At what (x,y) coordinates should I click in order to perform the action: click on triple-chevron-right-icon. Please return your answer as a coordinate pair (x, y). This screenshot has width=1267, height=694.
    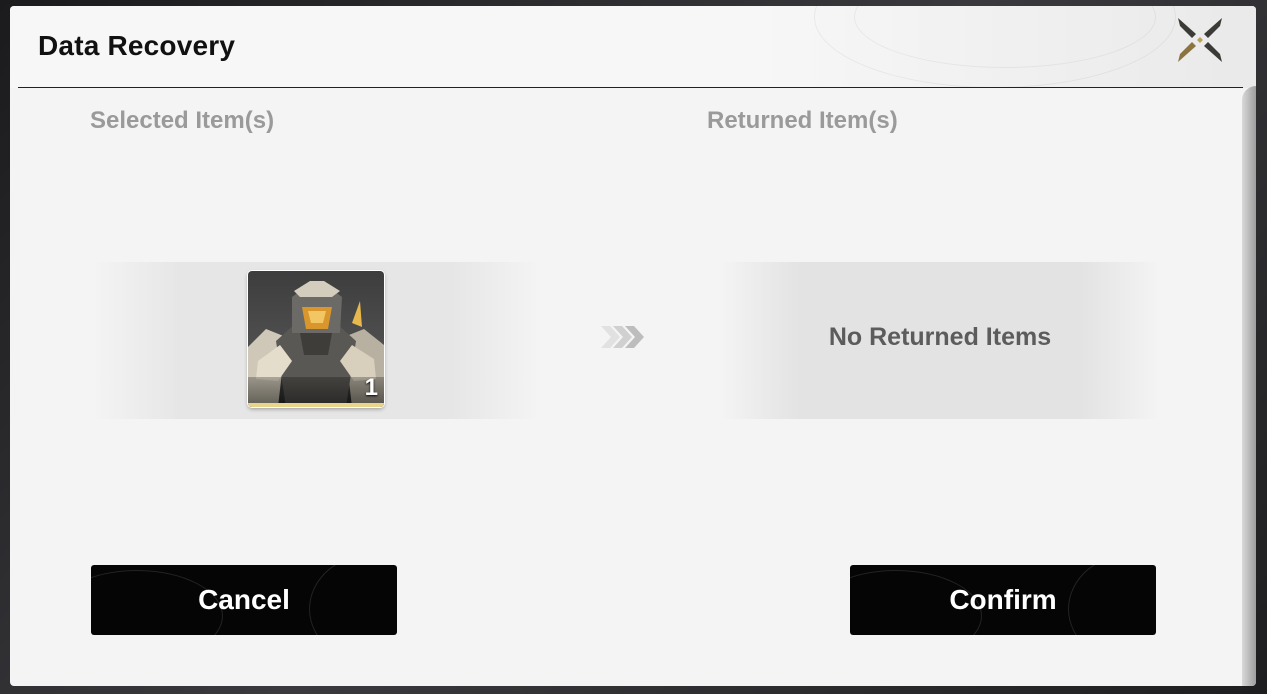
    Looking at the image, I should click on (626, 337).